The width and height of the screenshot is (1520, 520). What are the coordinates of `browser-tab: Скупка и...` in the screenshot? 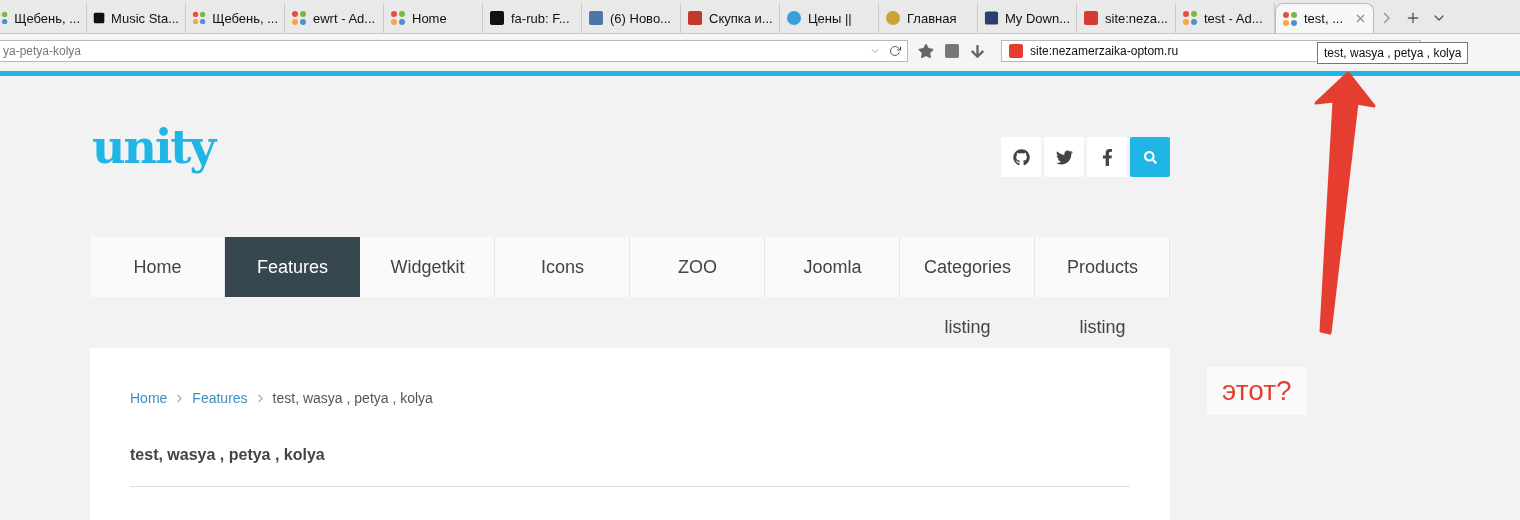 It's located at (730, 18).